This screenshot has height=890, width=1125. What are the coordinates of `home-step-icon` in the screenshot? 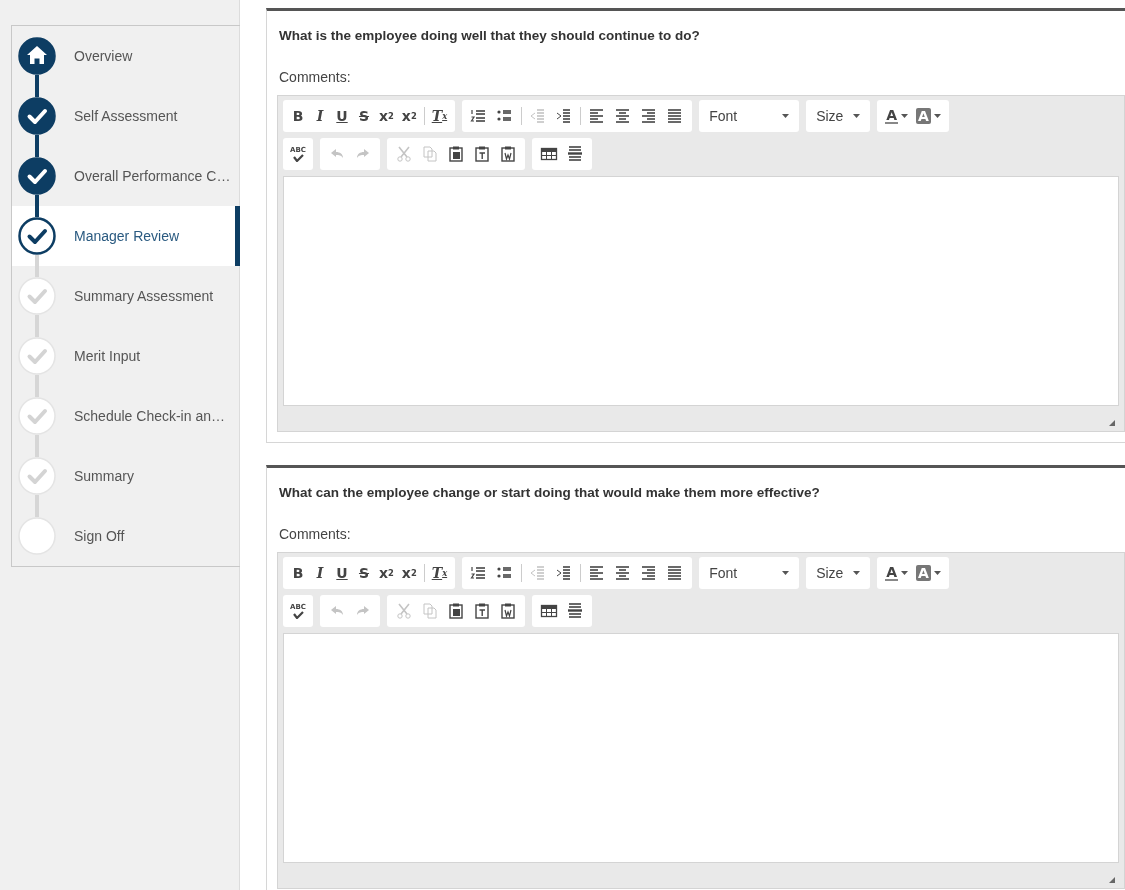 It's located at (37, 56).